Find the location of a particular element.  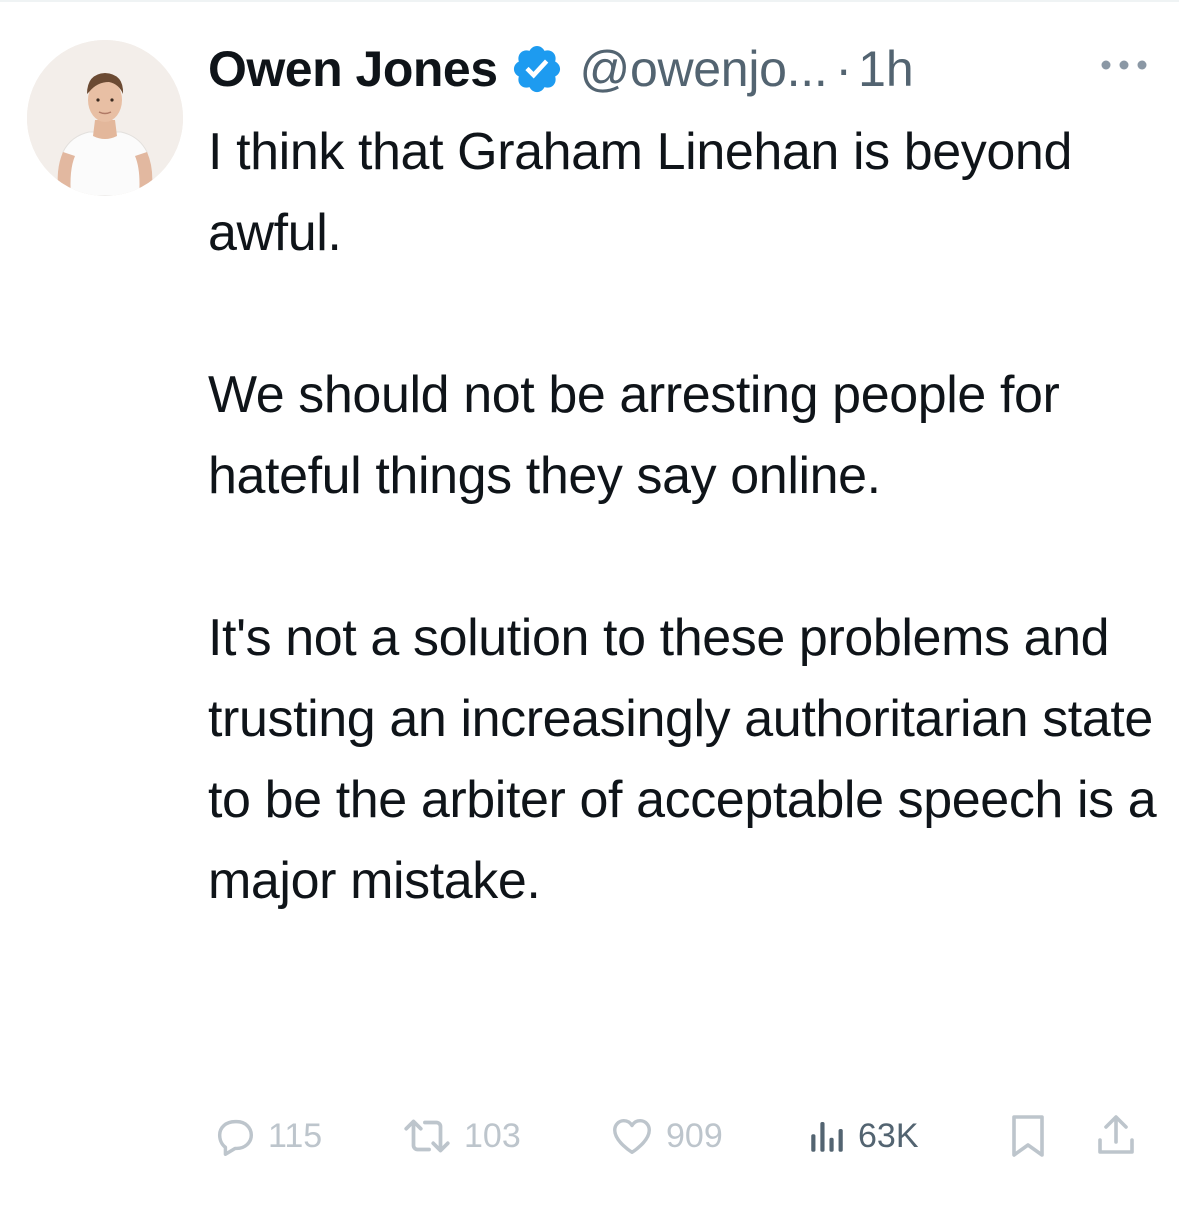

views-icon is located at coordinates (827, 1136).